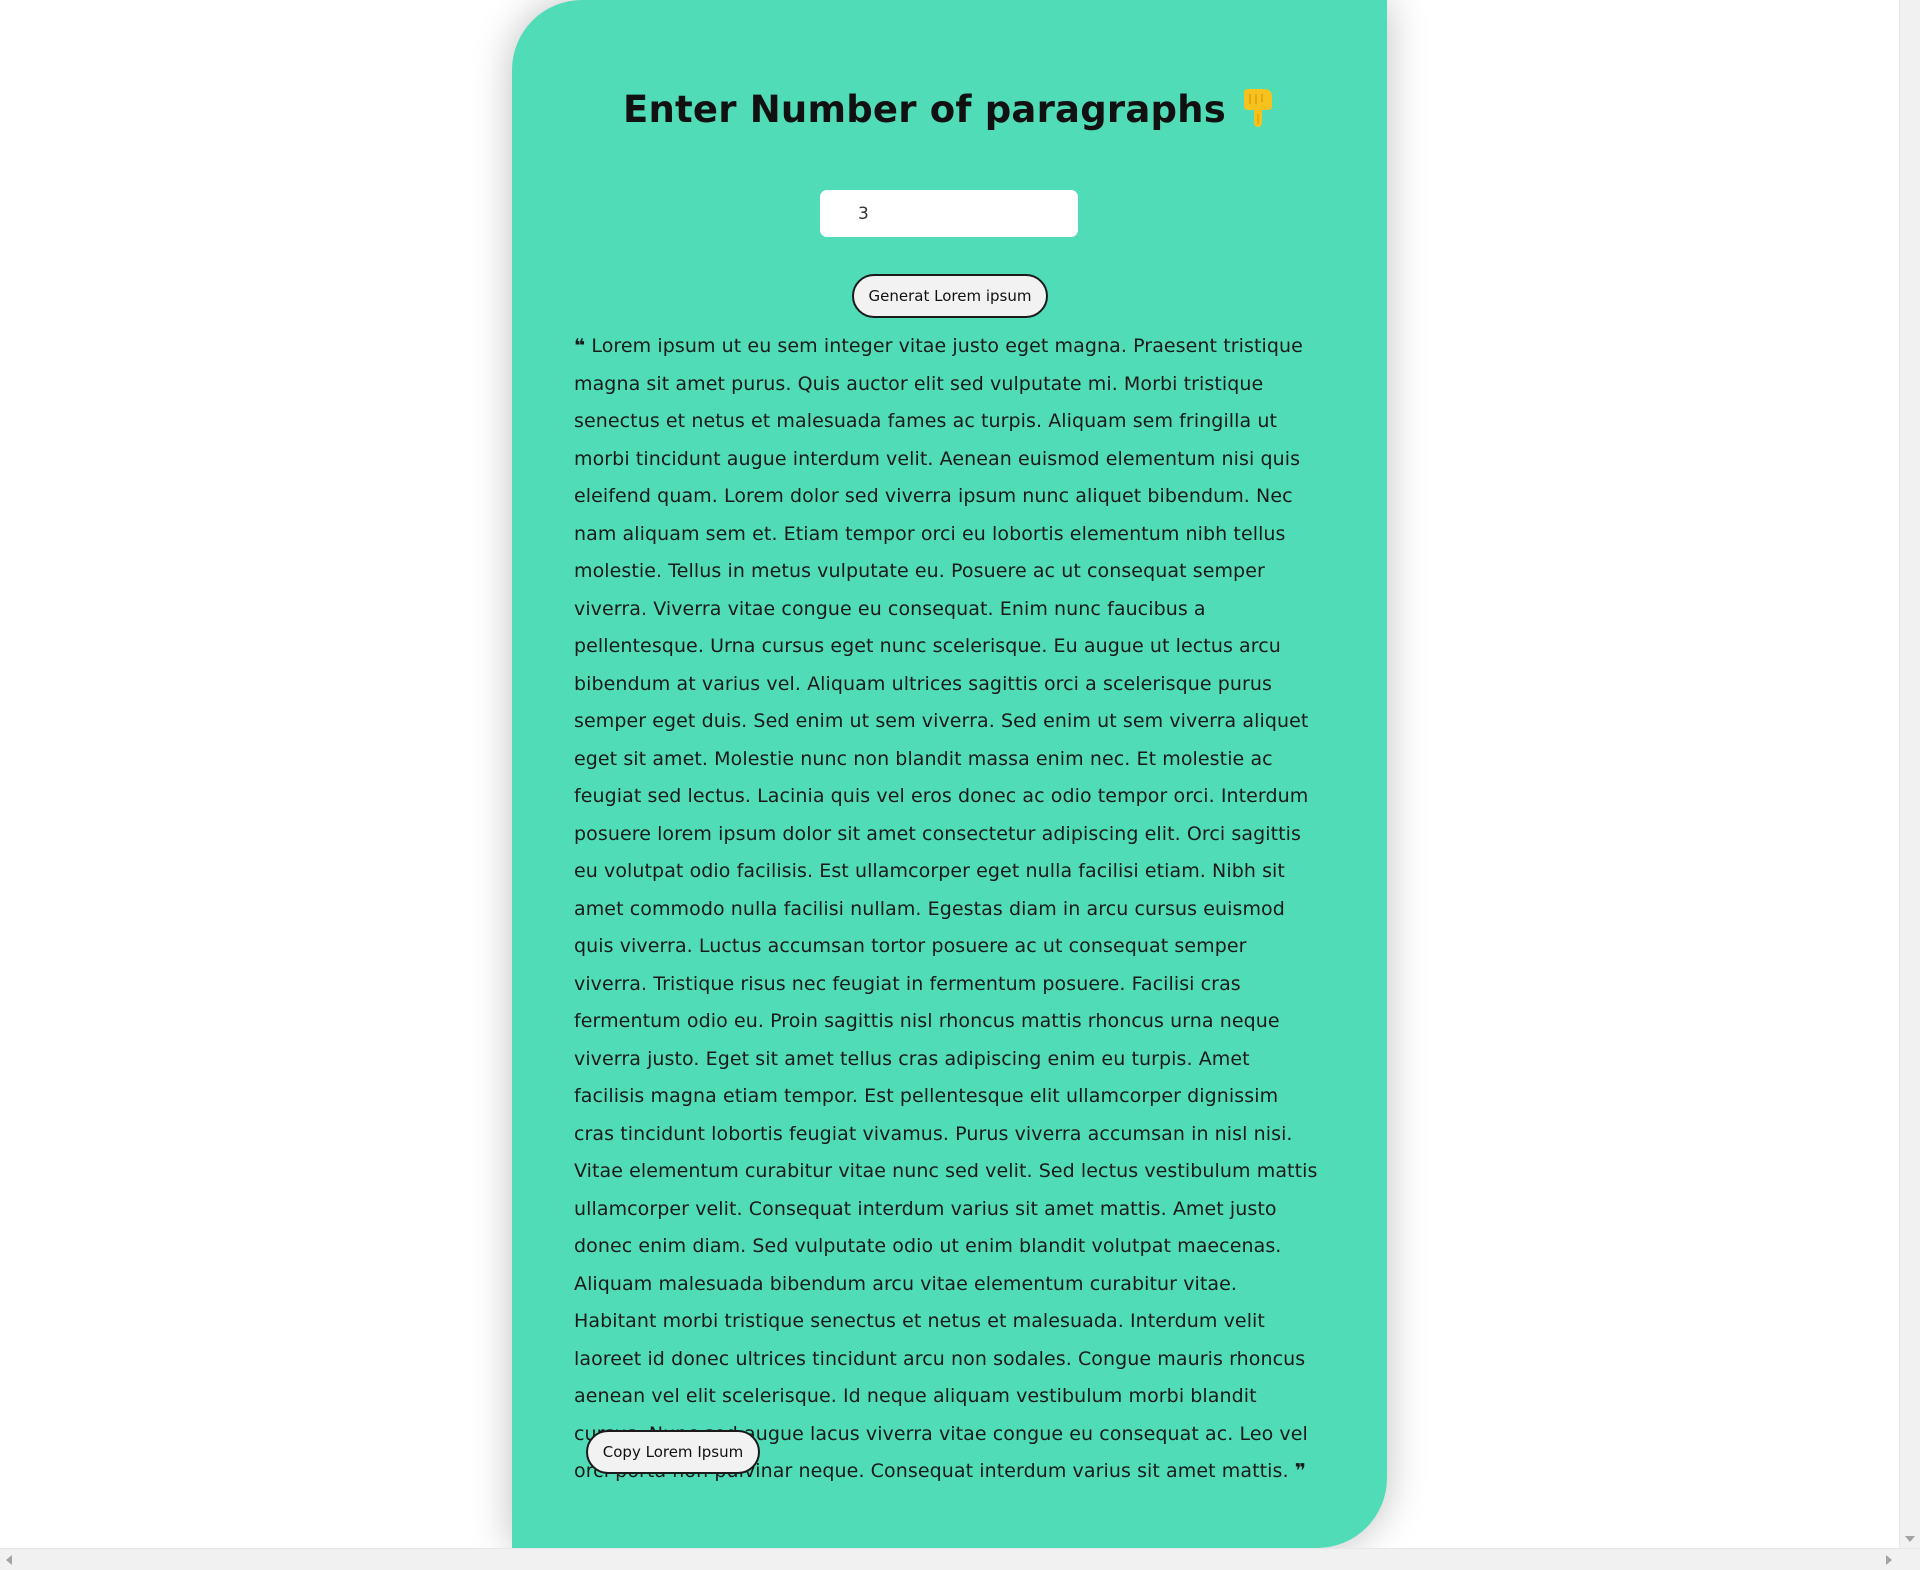 This screenshot has width=1920, height=1570. I want to click on copy-button: Copy Lorem Ipsum, so click(673, 1452).